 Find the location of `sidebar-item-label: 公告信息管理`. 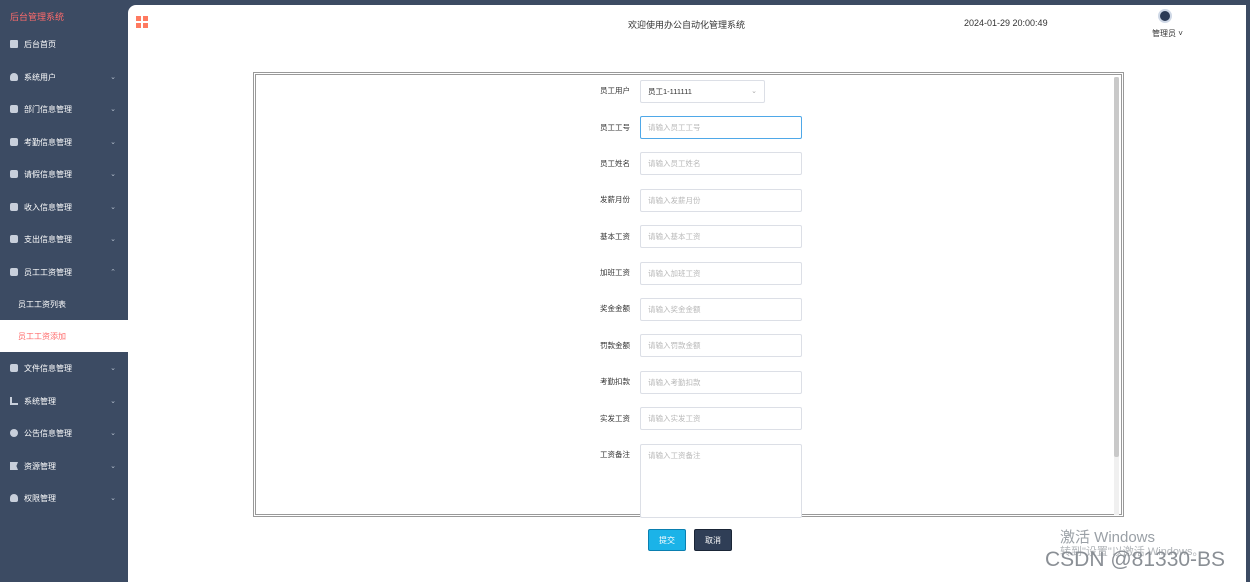

sidebar-item-label: 公告信息管理 is located at coordinates (48, 433).